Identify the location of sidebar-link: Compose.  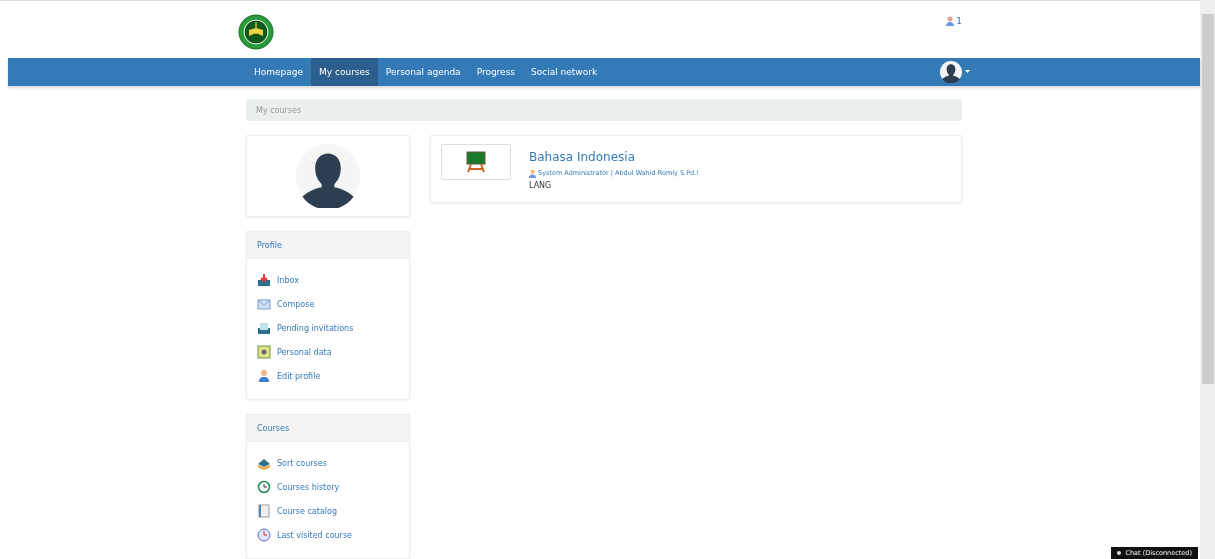
(328, 304).